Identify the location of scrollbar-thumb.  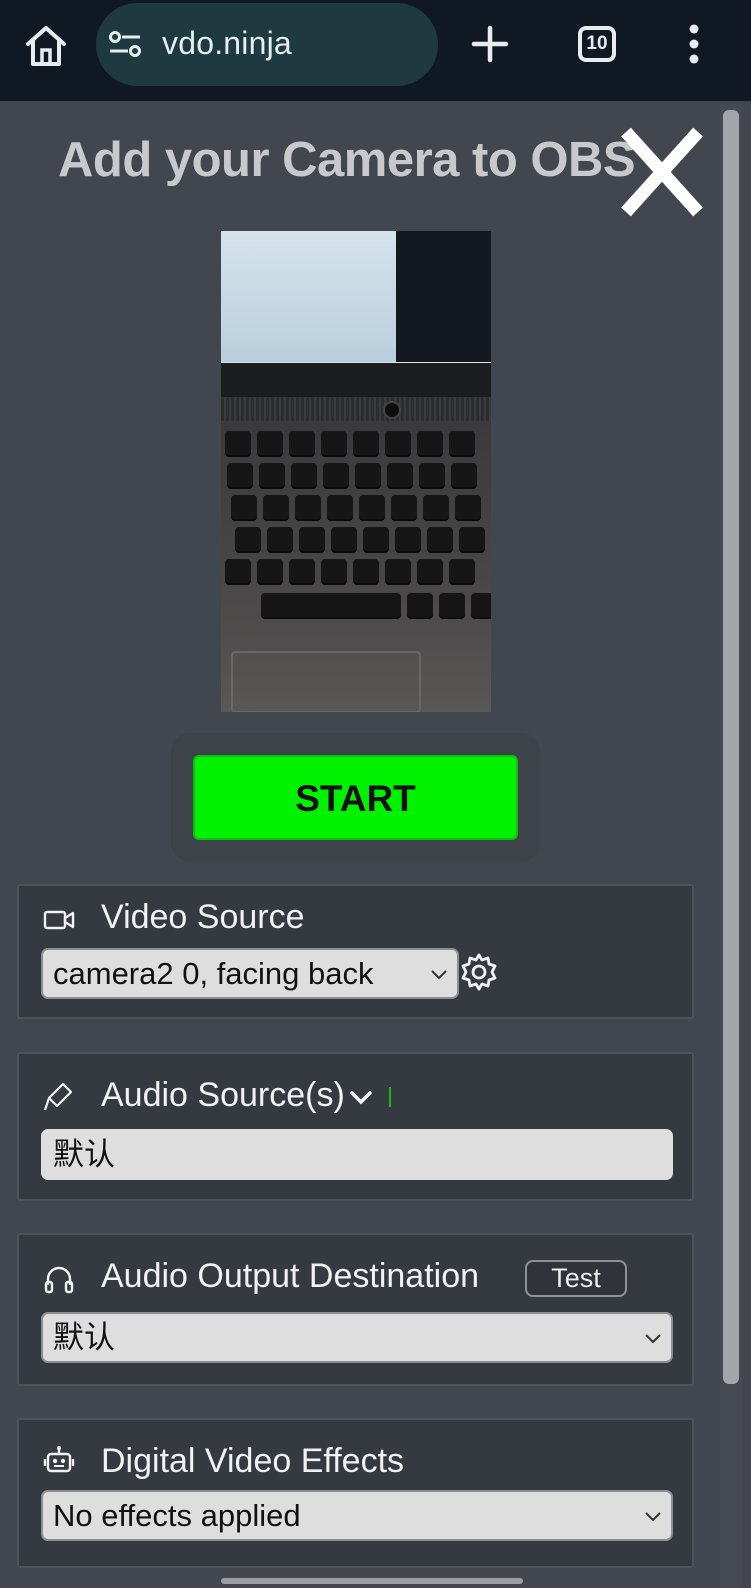
(731, 747).